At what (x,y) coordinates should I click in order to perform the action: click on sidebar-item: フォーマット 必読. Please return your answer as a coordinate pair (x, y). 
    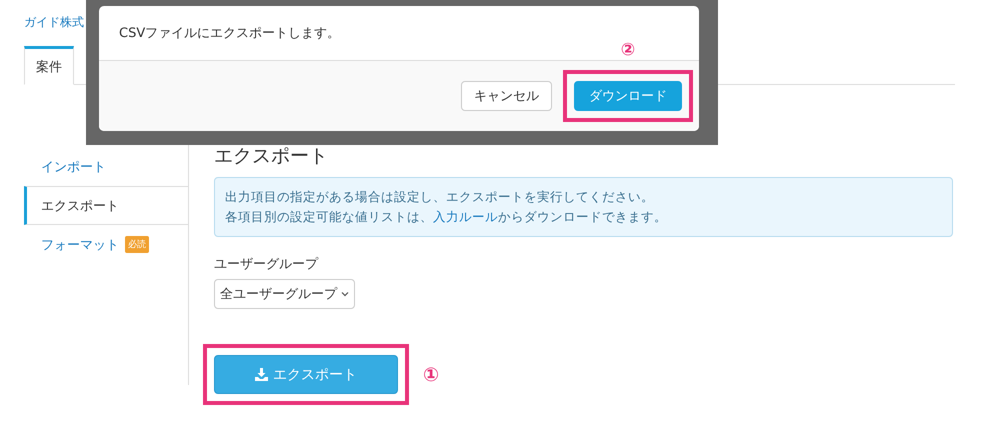
    Looking at the image, I should click on (106, 244).